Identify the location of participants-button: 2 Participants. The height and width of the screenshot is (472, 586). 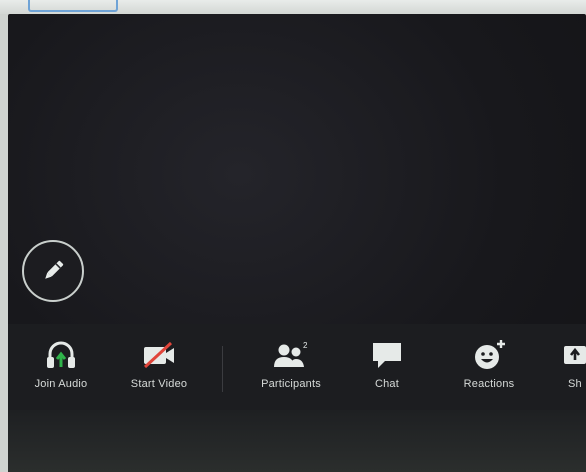
(291, 370).